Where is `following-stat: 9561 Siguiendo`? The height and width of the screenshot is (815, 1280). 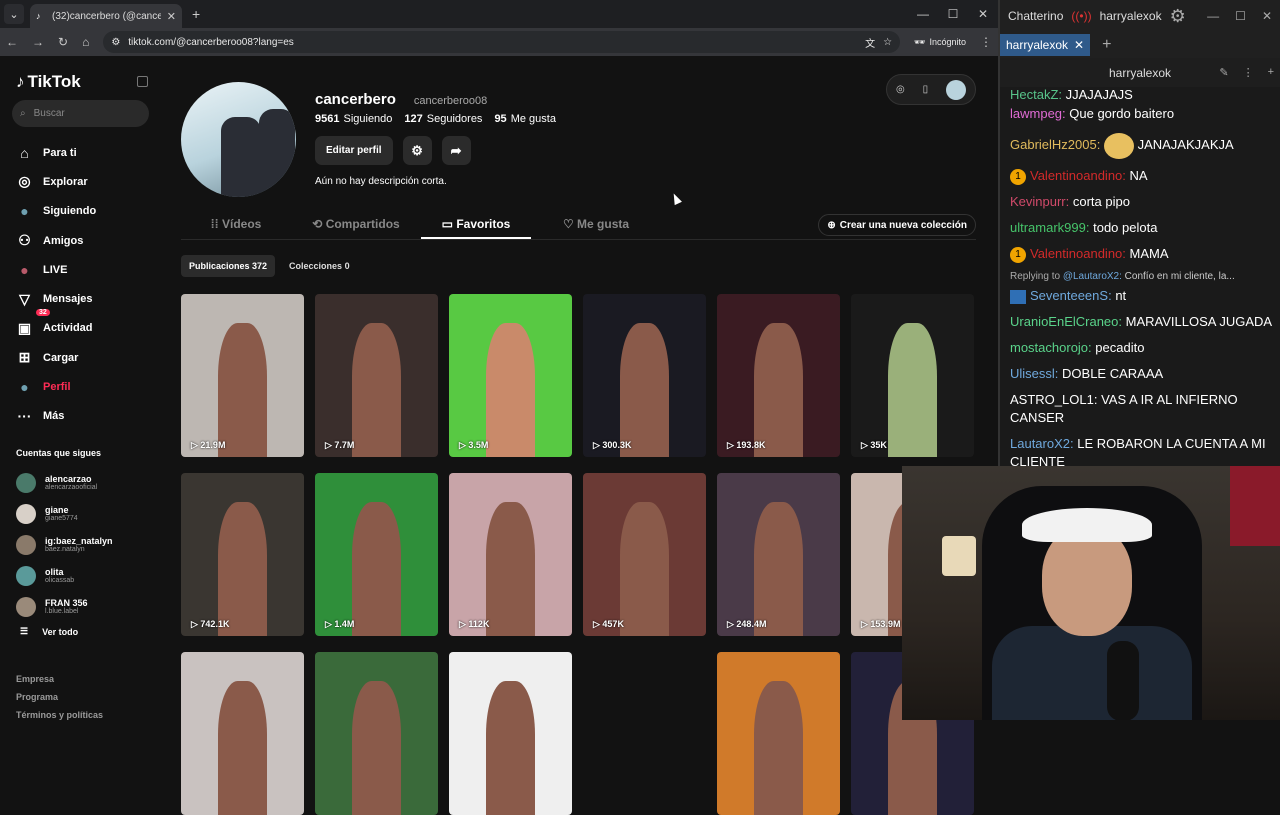 following-stat: 9561 Siguiendo is located at coordinates (353, 119).